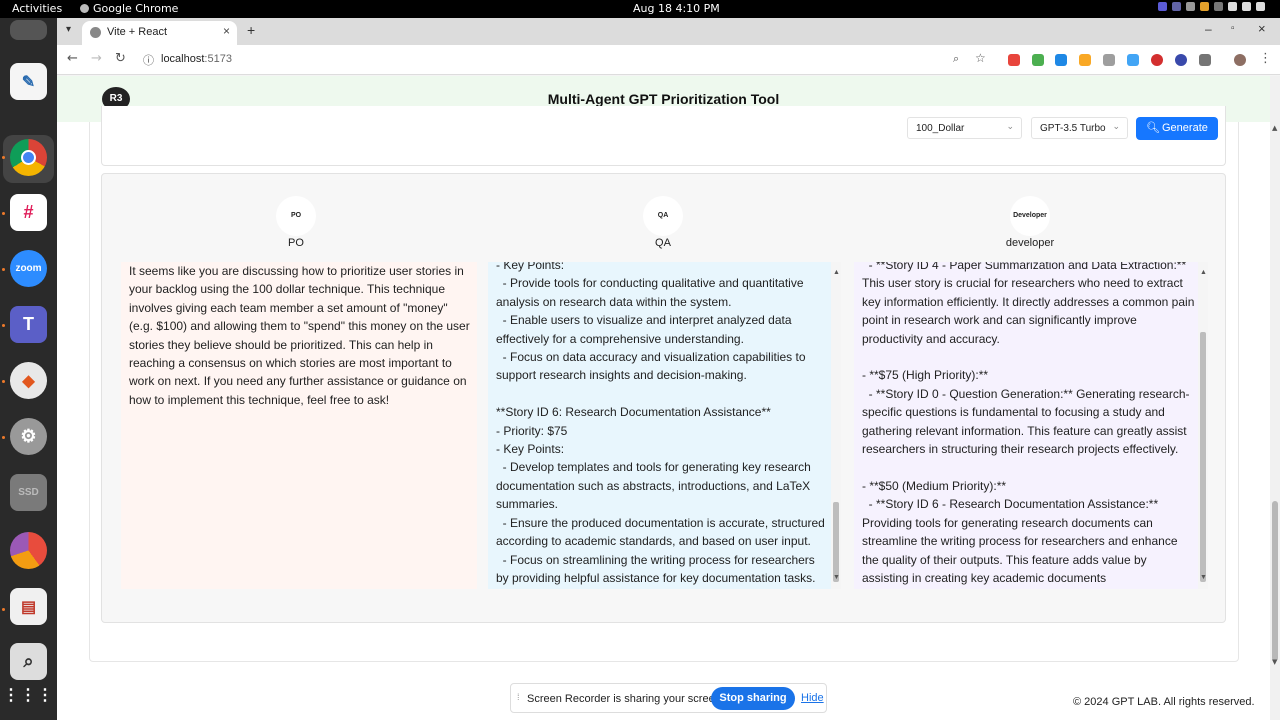 The image size is (1280, 720). I want to click on tutanota-icon: ◆, so click(28, 380).